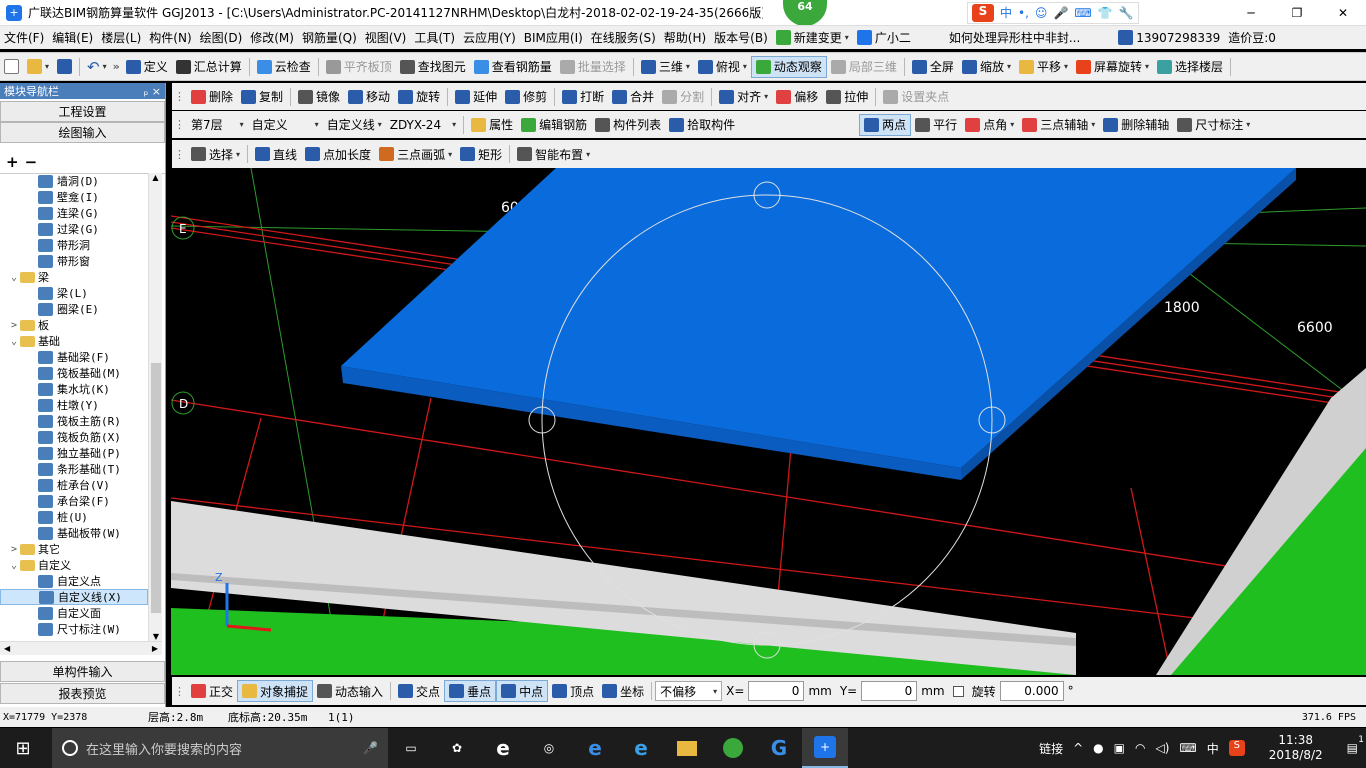  I want to click on sb1-items-item-6: 顶点, so click(573, 691).